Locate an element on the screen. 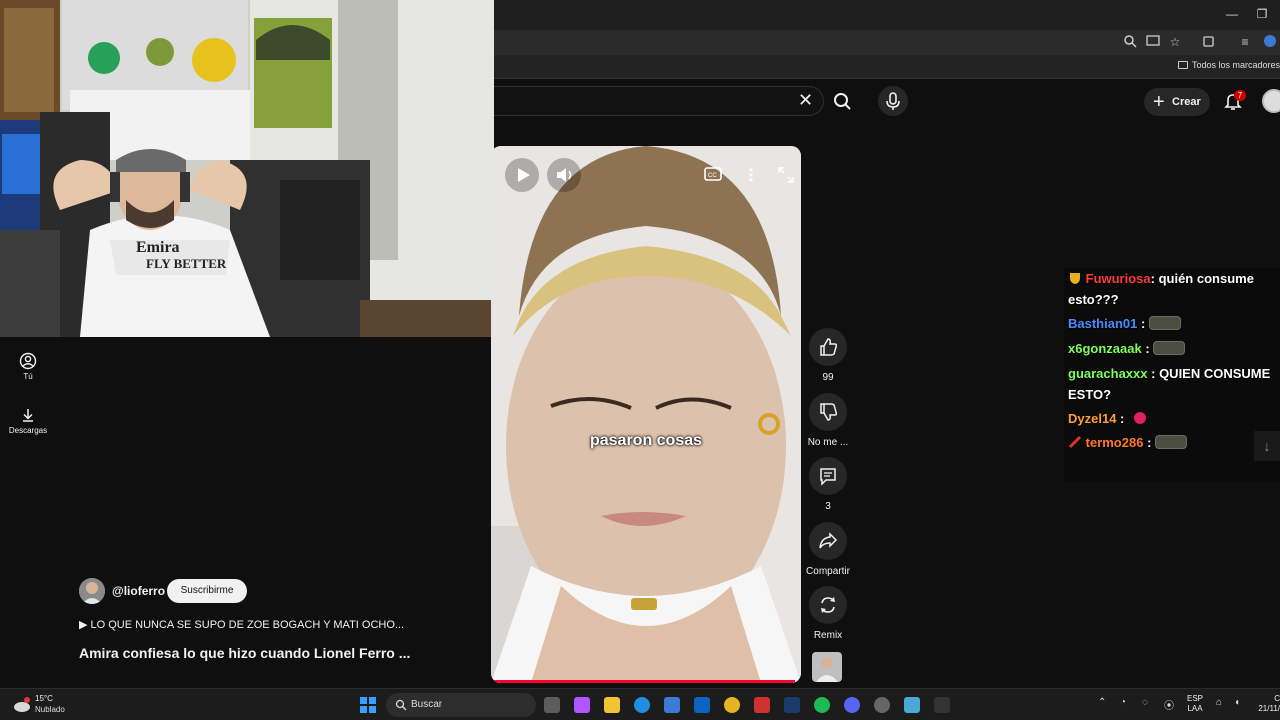  like-button: 99 is located at coordinates (828, 355).